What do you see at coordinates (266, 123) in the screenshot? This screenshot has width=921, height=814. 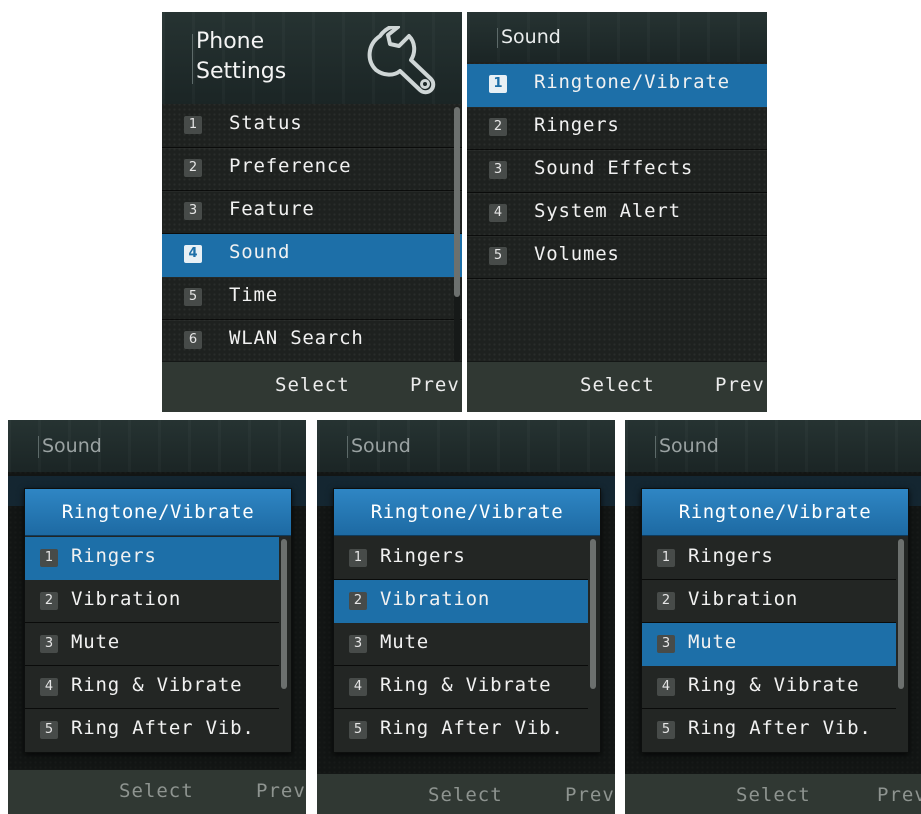 I see `item-label: Status` at bounding box center [266, 123].